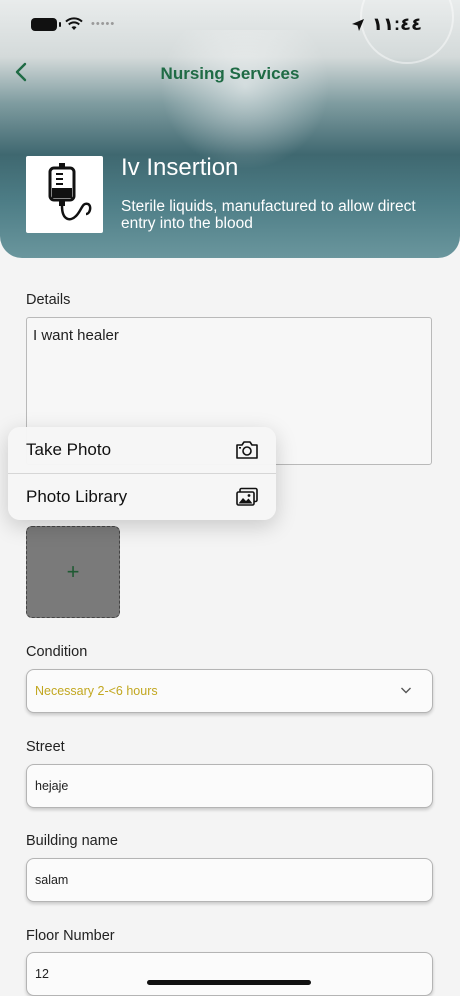 Image resolution: width=460 pixels, height=996 pixels. I want to click on floor-number-label: Floor Number, so click(70, 936).